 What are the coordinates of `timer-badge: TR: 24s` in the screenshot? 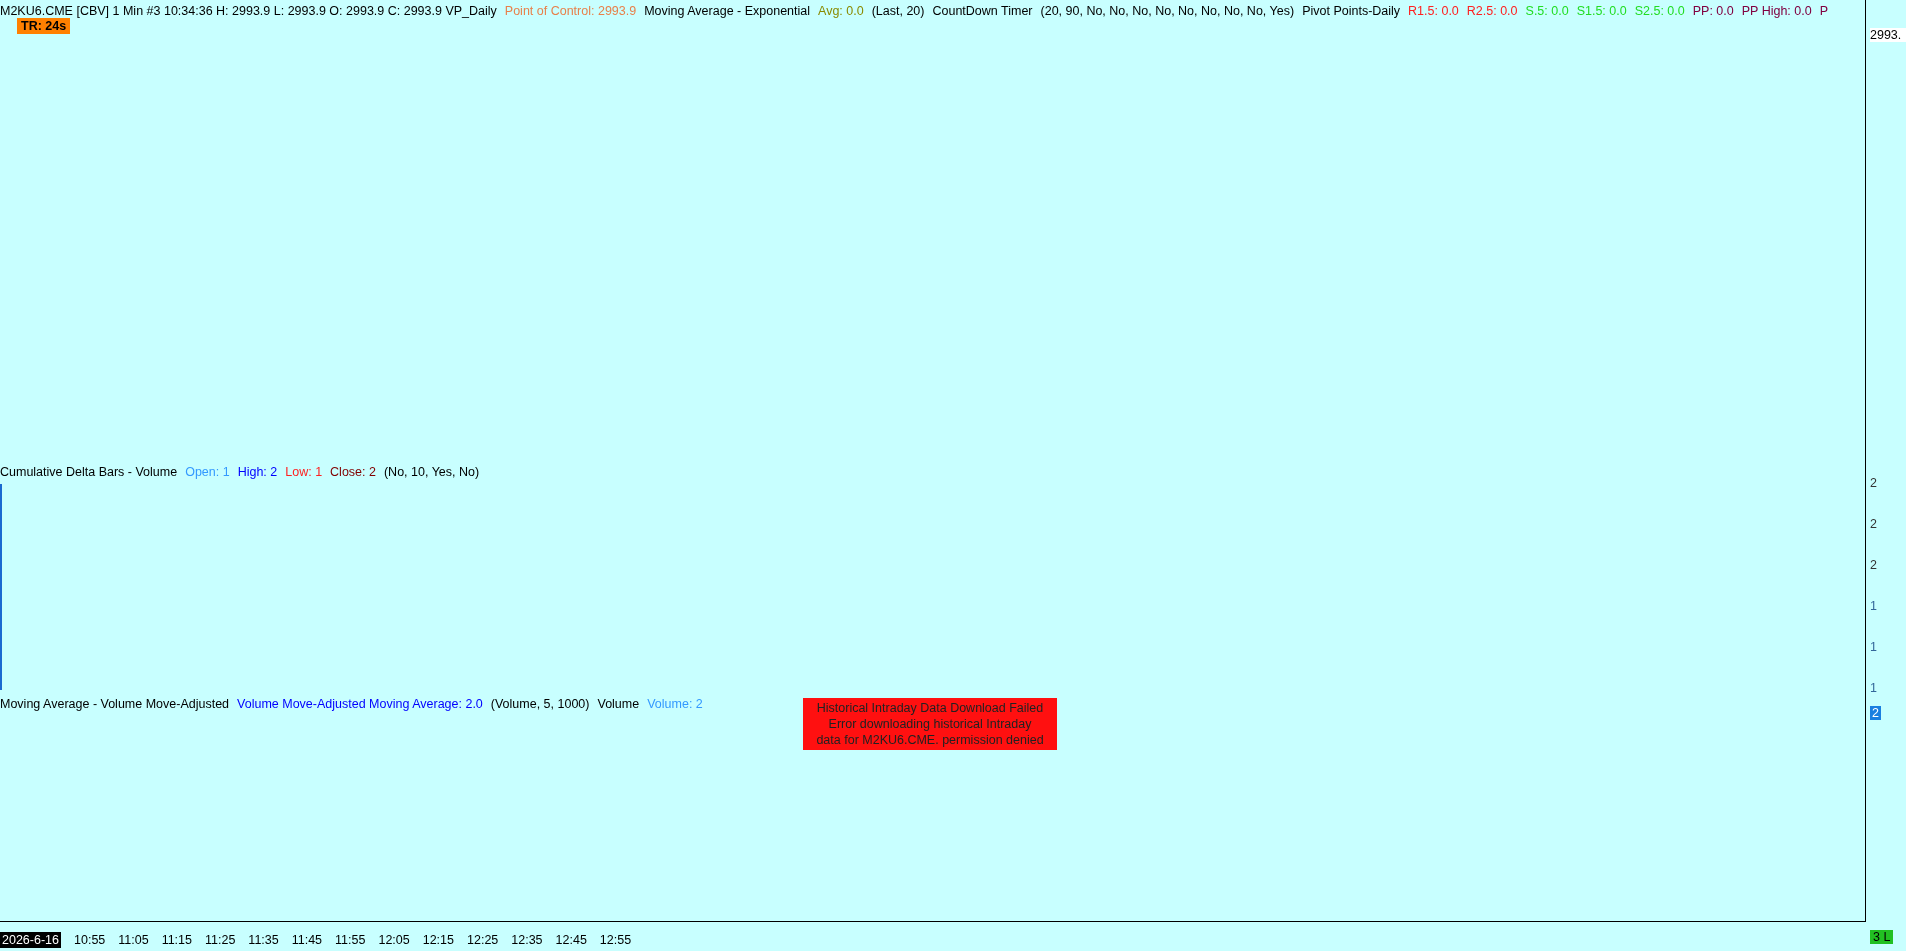 It's located at (44, 26).